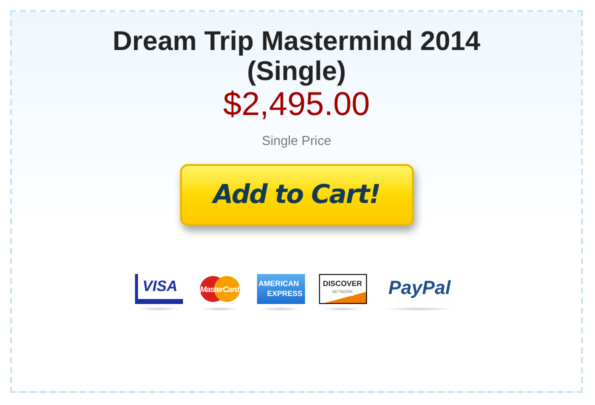 The width and height of the screenshot is (595, 405). I want to click on price: $2,495.00, so click(296, 104).